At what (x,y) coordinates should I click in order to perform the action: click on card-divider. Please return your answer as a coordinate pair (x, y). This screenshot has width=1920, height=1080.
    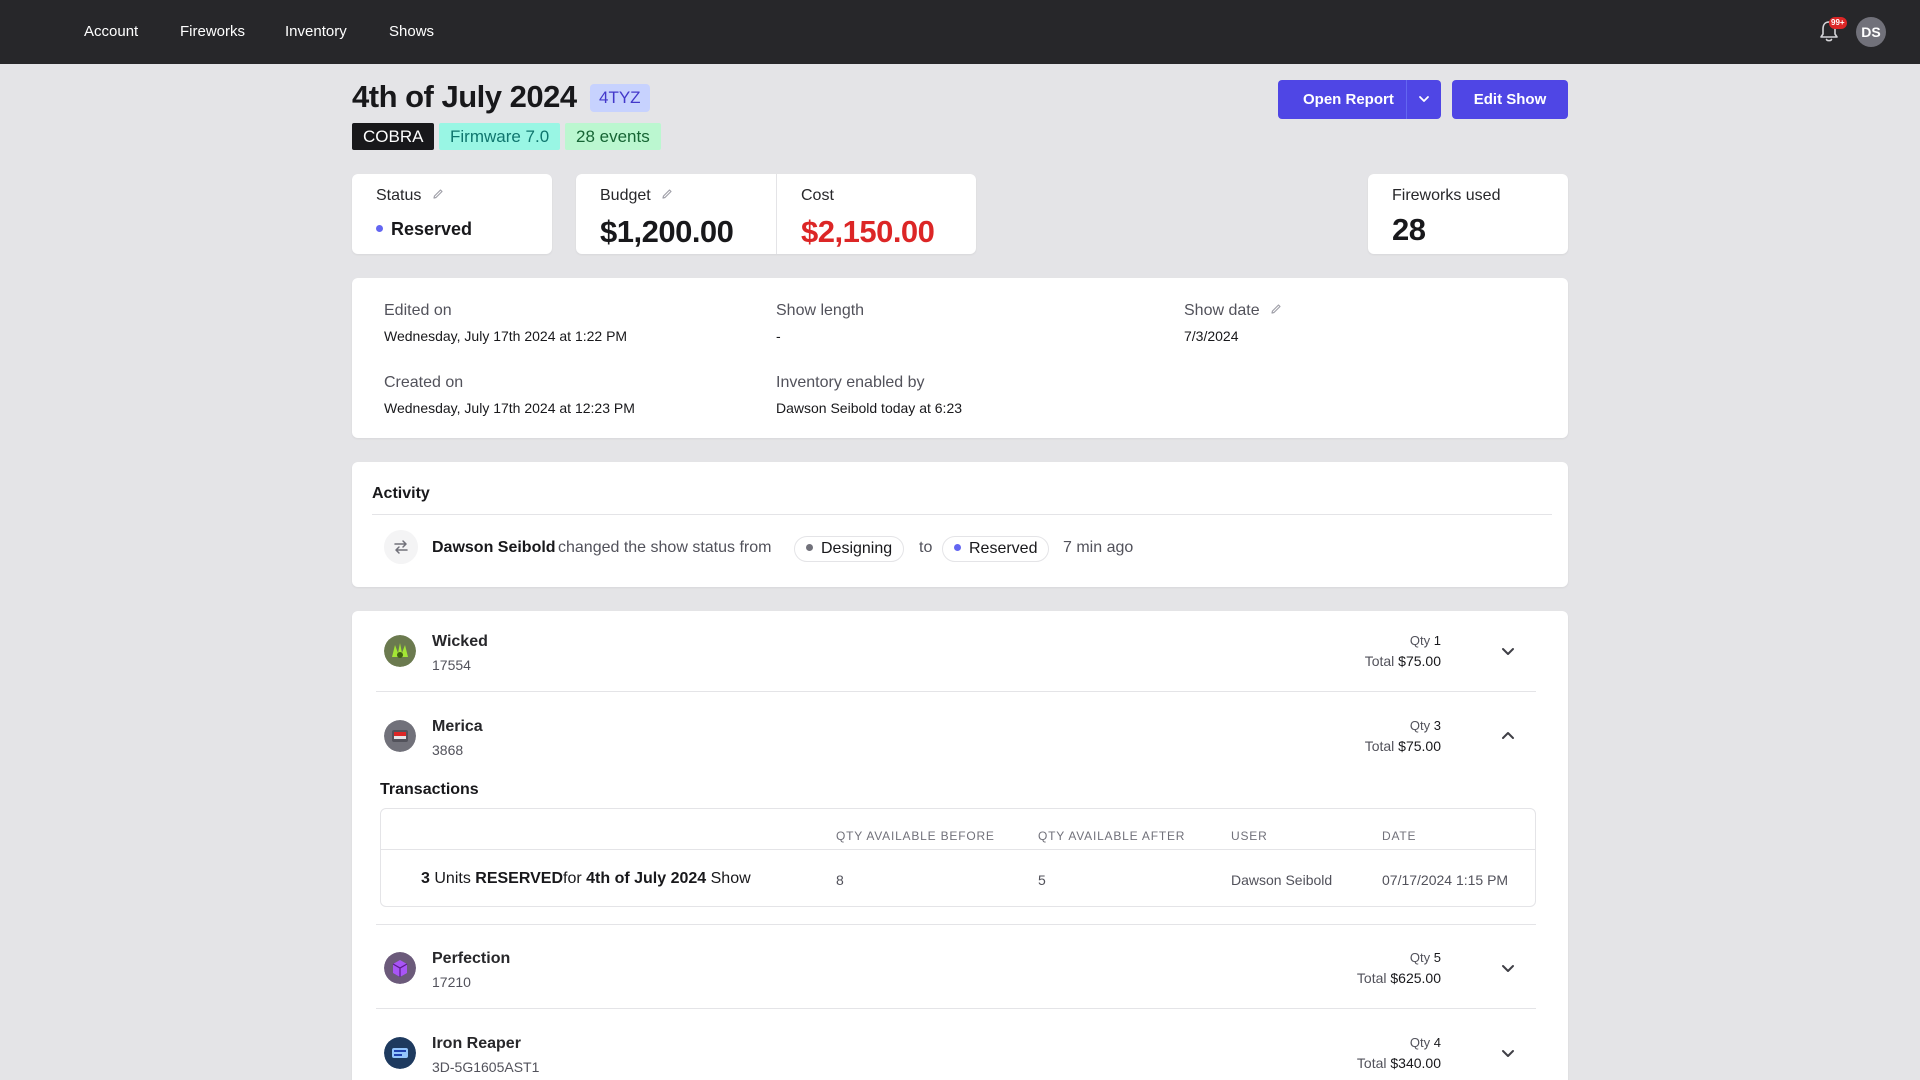
    Looking at the image, I should click on (776, 214).